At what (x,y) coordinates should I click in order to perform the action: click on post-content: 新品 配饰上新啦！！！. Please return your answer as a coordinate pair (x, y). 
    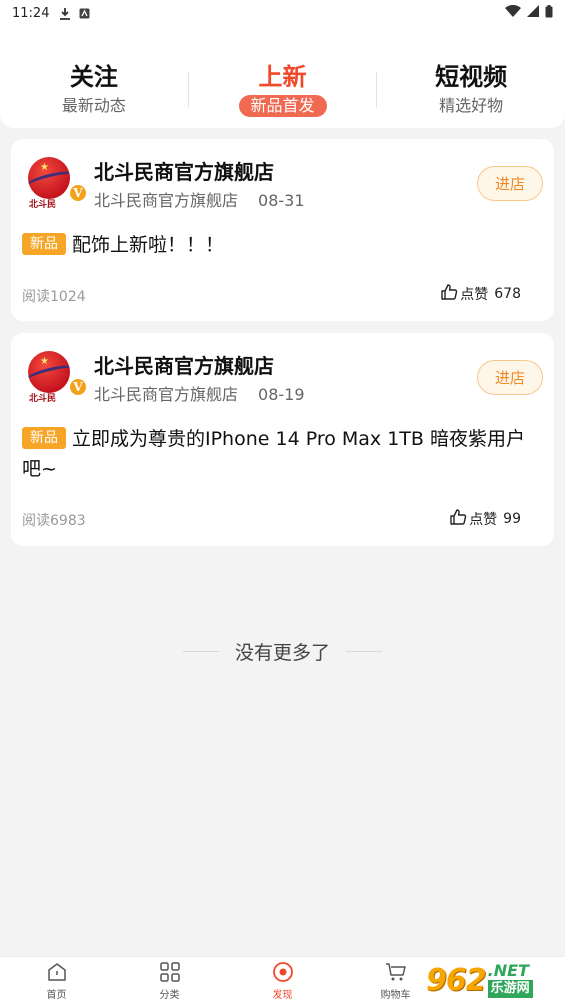
    Looking at the image, I should click on (282, 245).